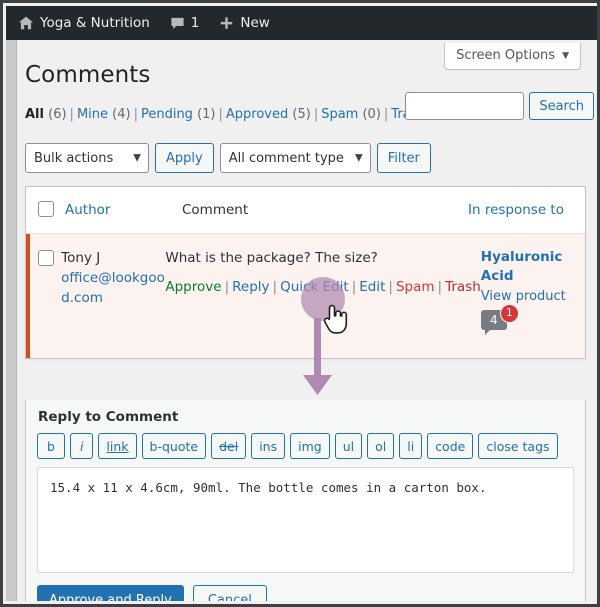 This screenshot has width=600, height=607. I want to click on editor-code-button: code, so click(450, 446).